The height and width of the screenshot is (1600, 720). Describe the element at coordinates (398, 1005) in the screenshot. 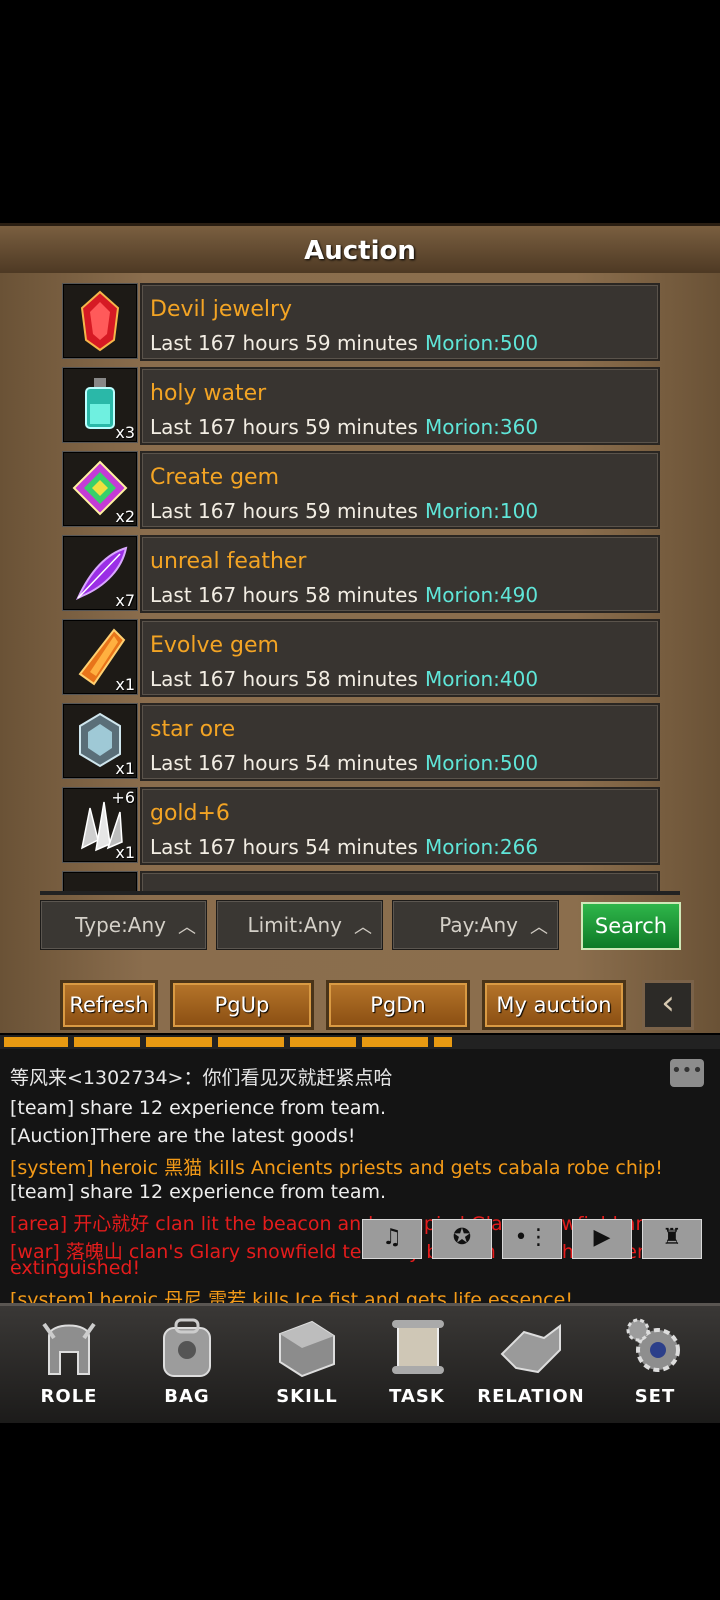

I see `page-down-button: PgDn` at that location.